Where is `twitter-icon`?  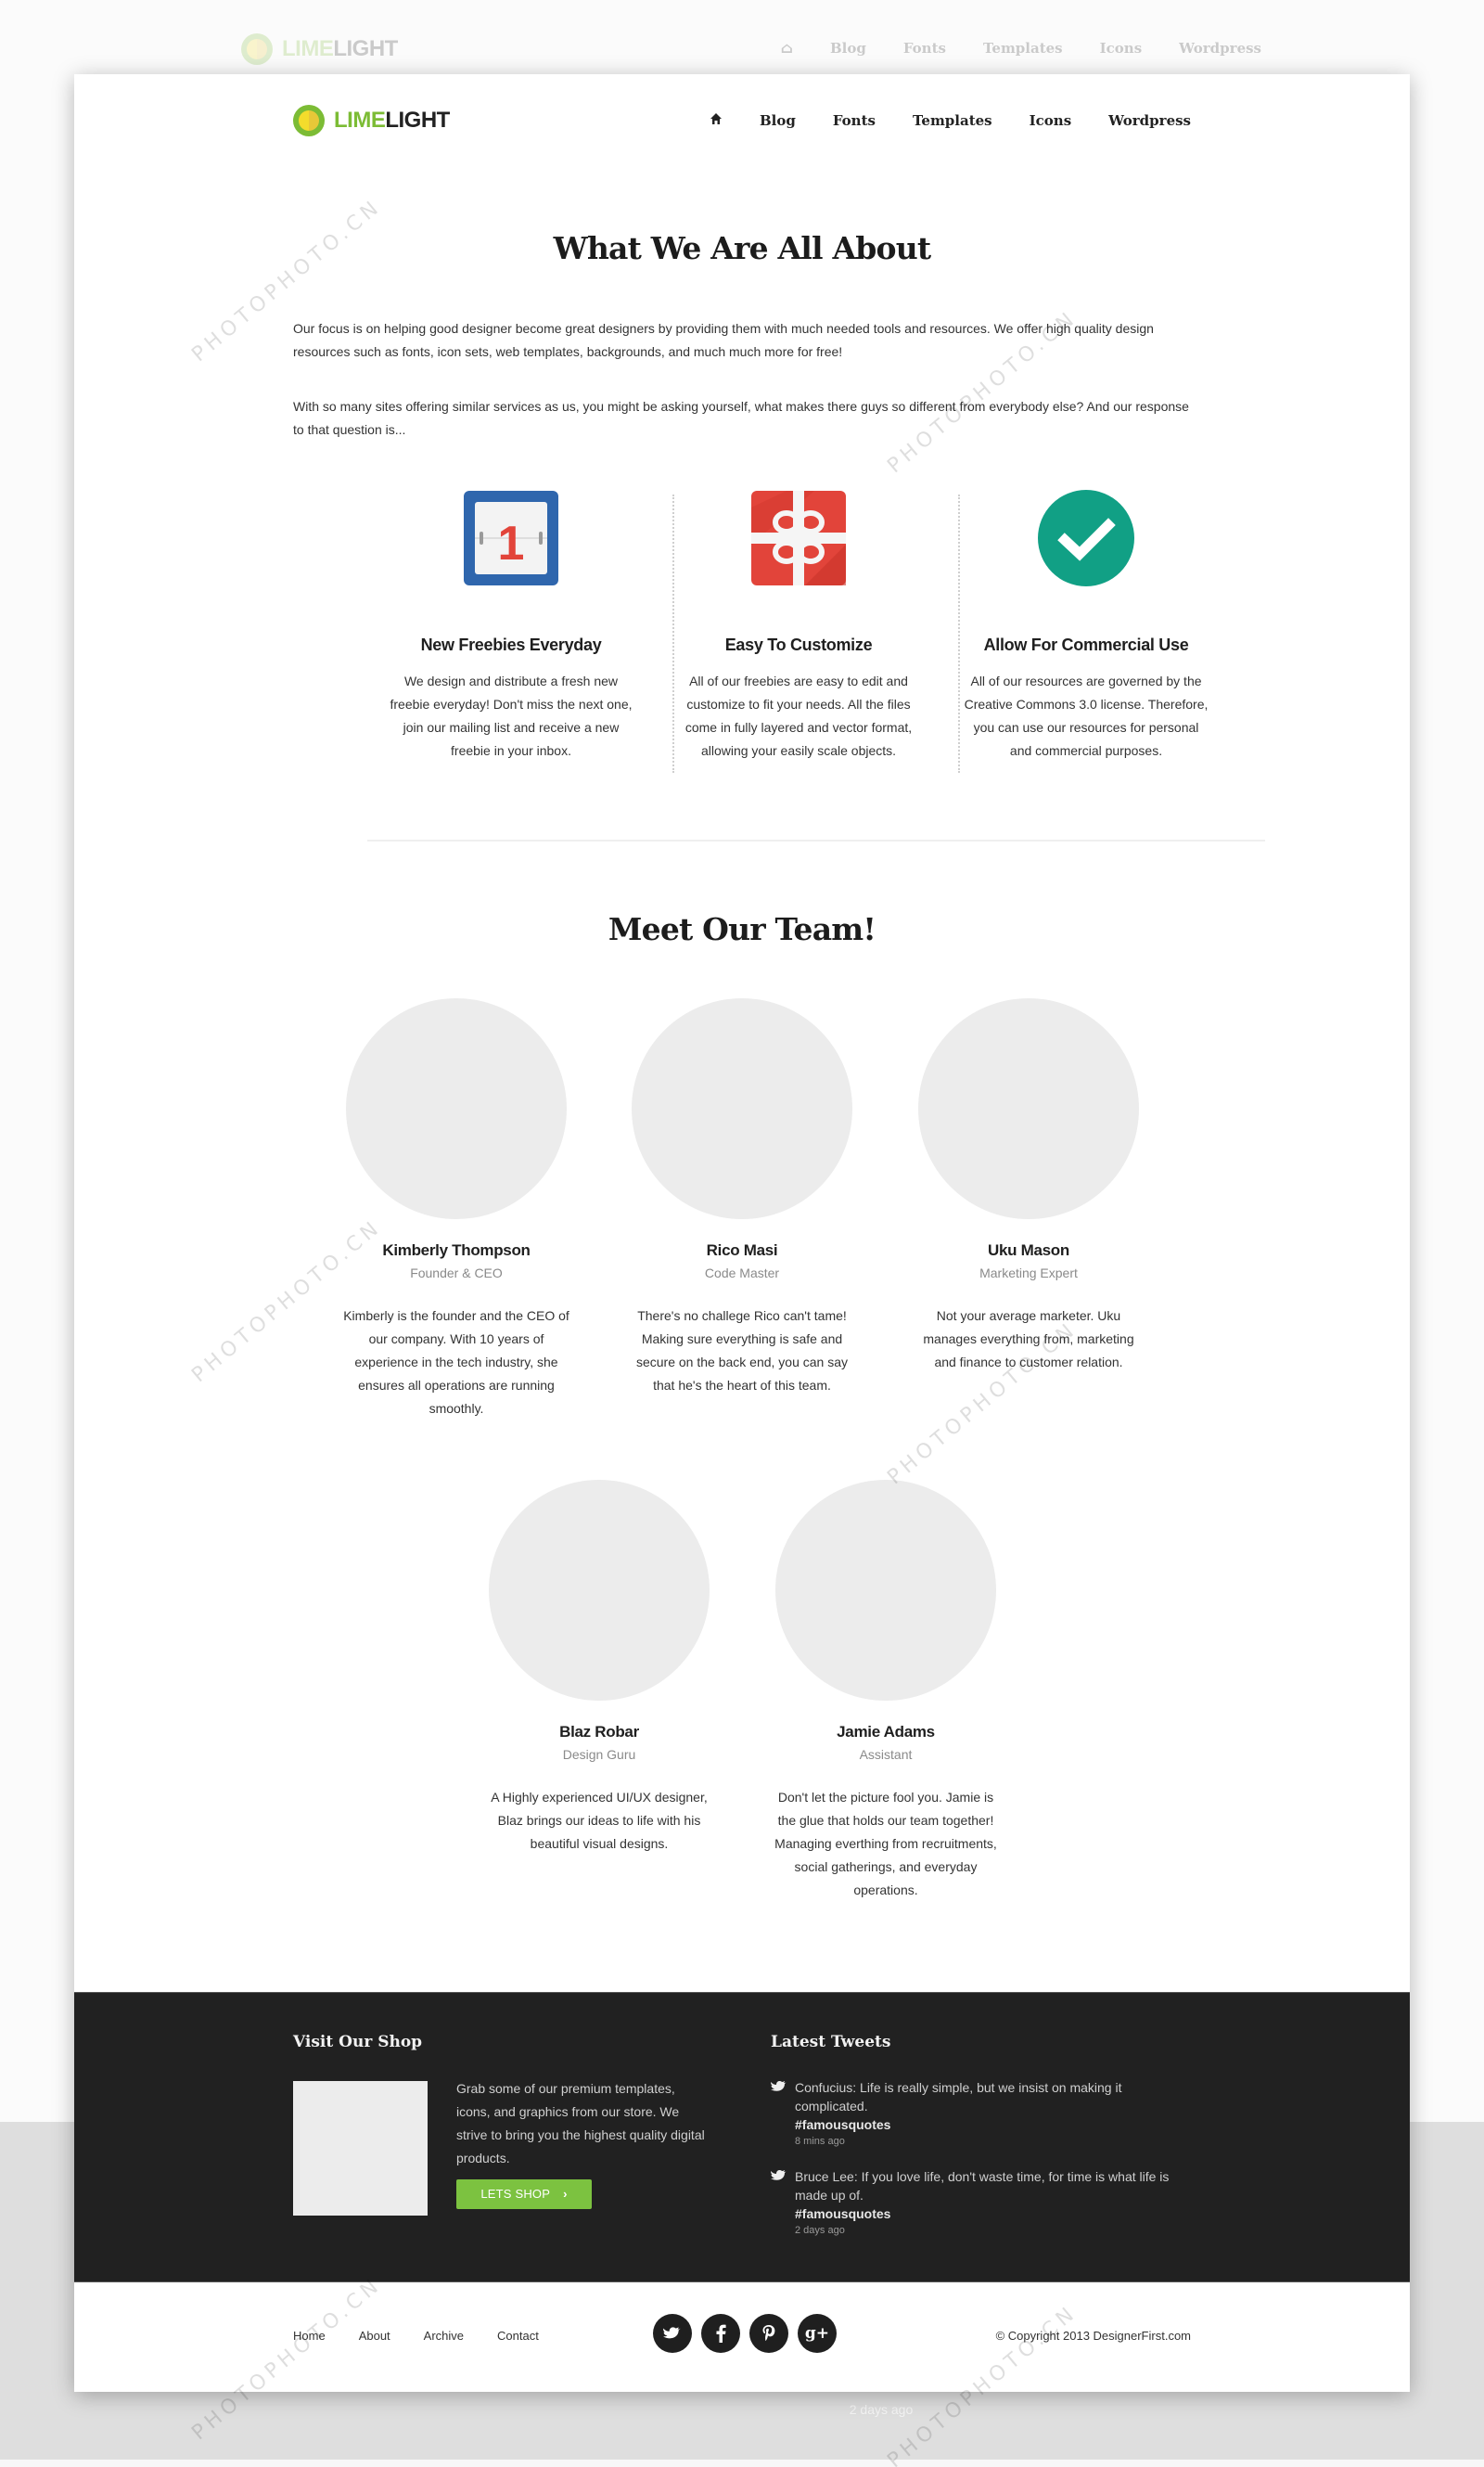 twitter-icon is located at coordinates (672, 2333).